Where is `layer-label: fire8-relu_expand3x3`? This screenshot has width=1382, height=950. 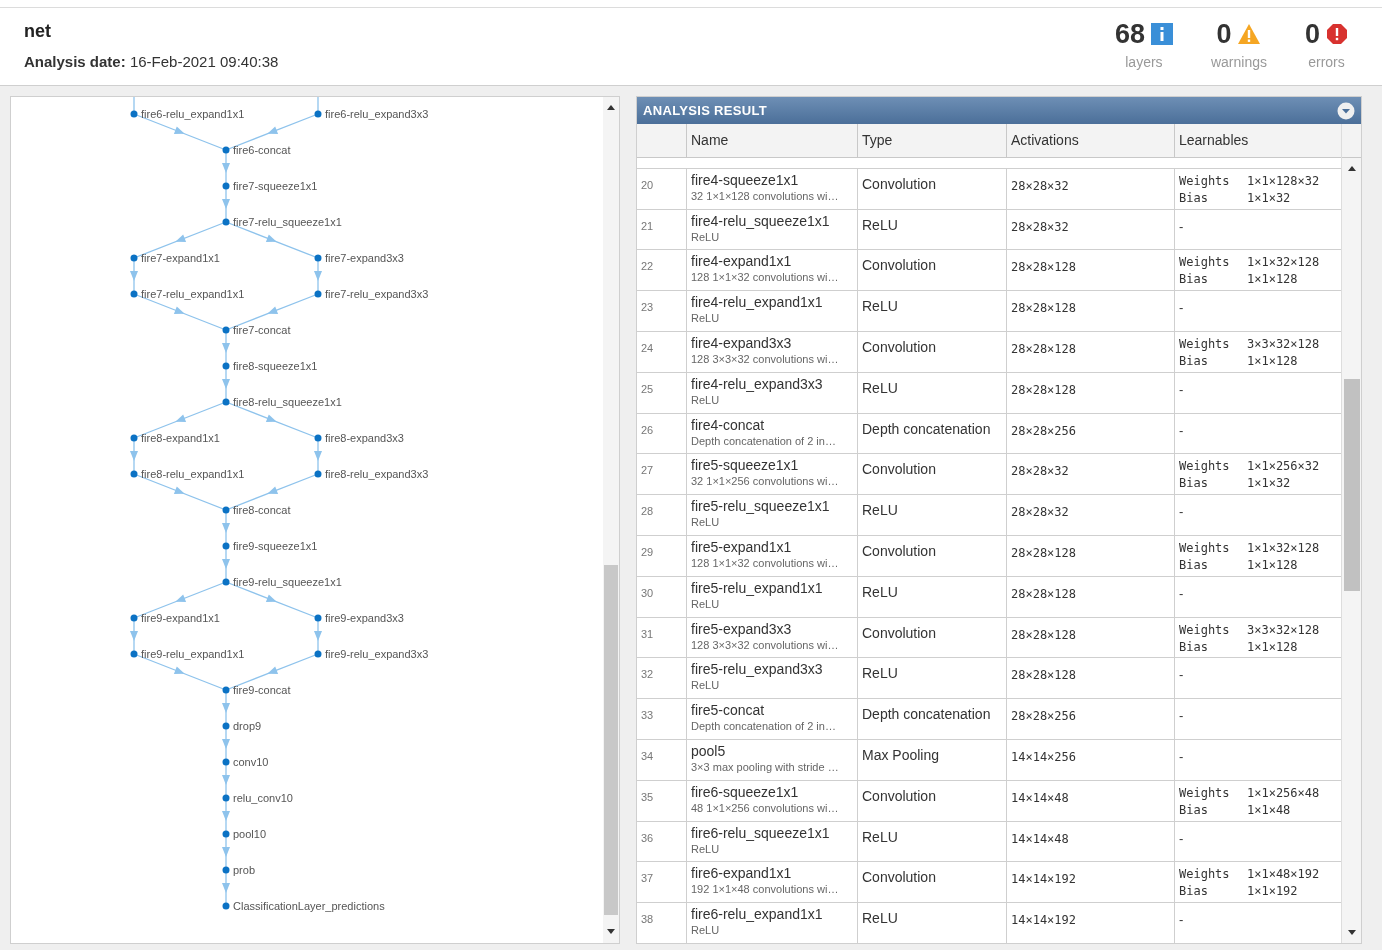 layer-label: fire8-relu_expand3x3 is located at coordinates (377, 474).